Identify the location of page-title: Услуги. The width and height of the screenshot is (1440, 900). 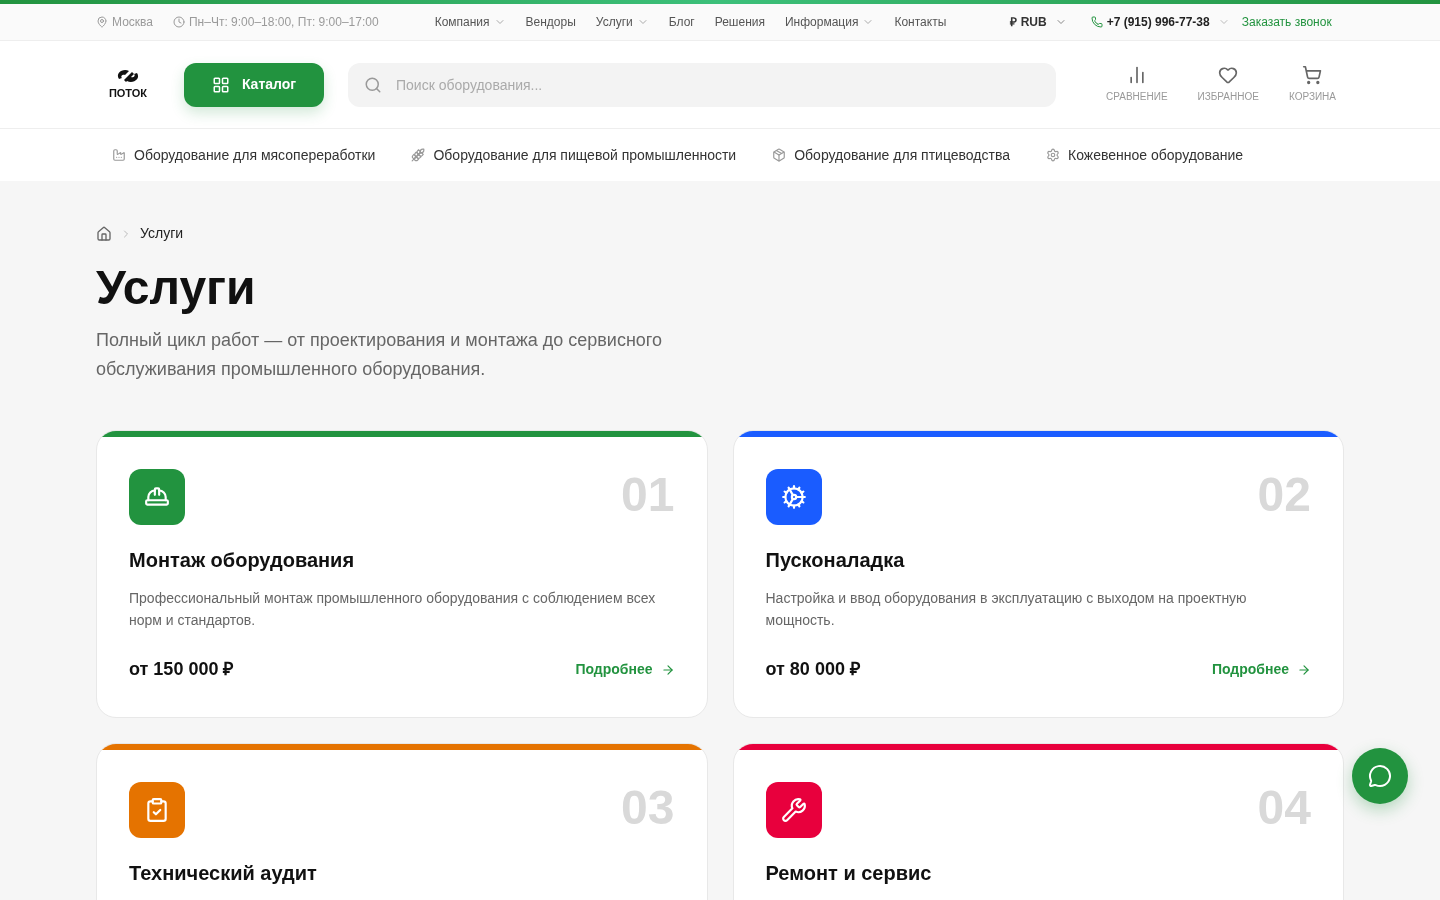
(176, 288).